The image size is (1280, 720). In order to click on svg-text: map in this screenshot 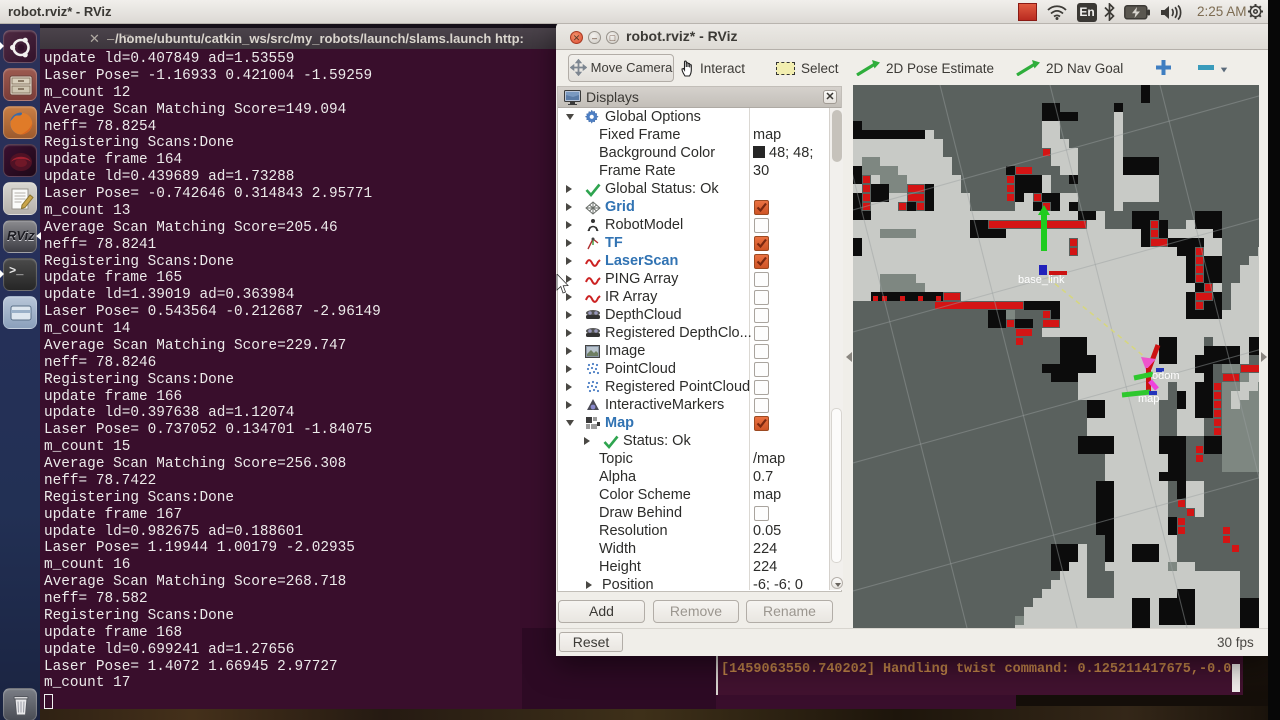, I will do `click(1148, 399)`.